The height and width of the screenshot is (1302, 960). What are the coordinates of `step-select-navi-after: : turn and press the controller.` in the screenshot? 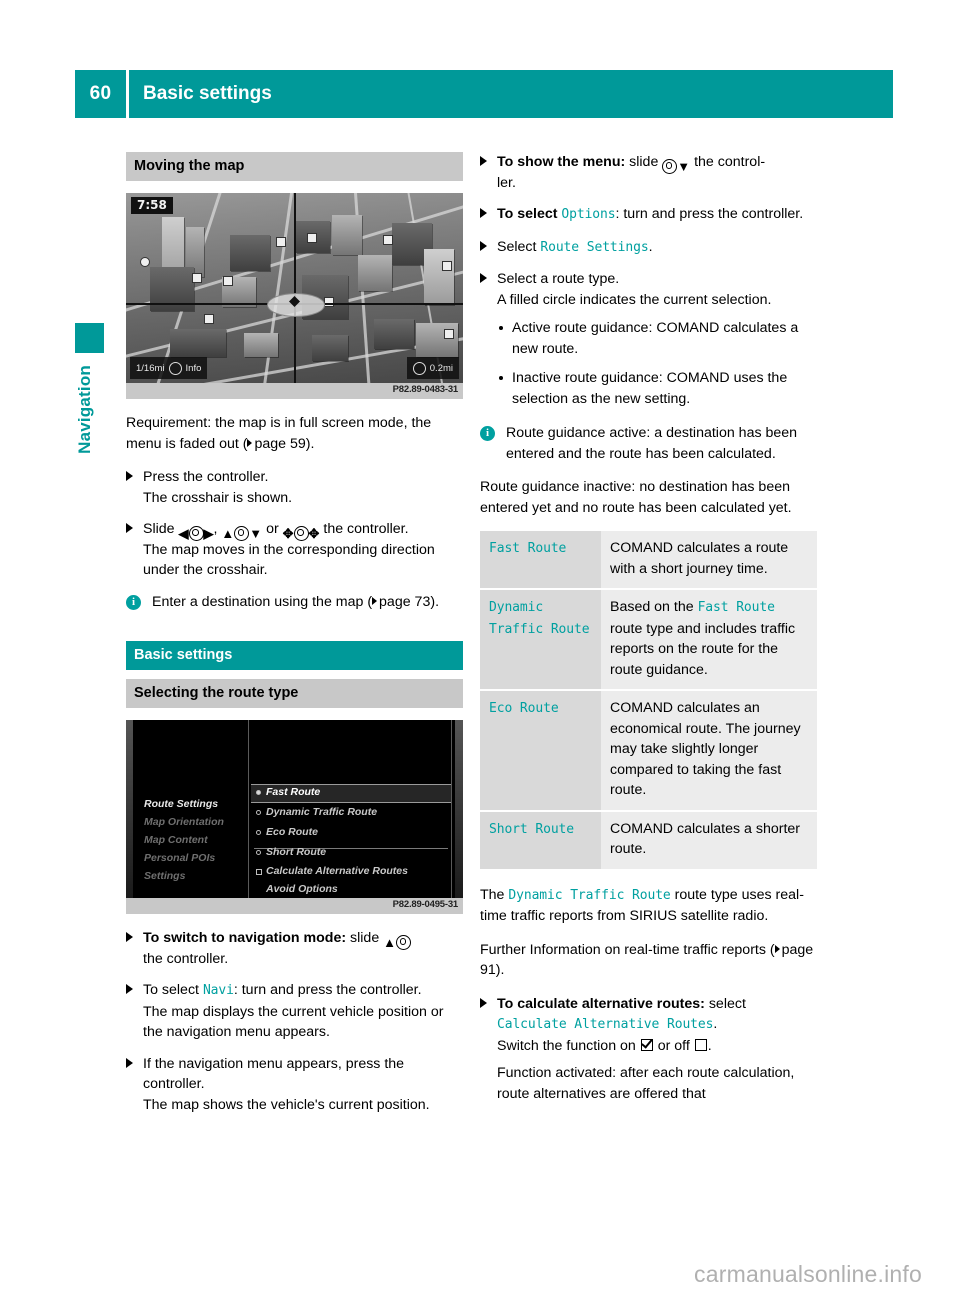 It's located at (327, 990).